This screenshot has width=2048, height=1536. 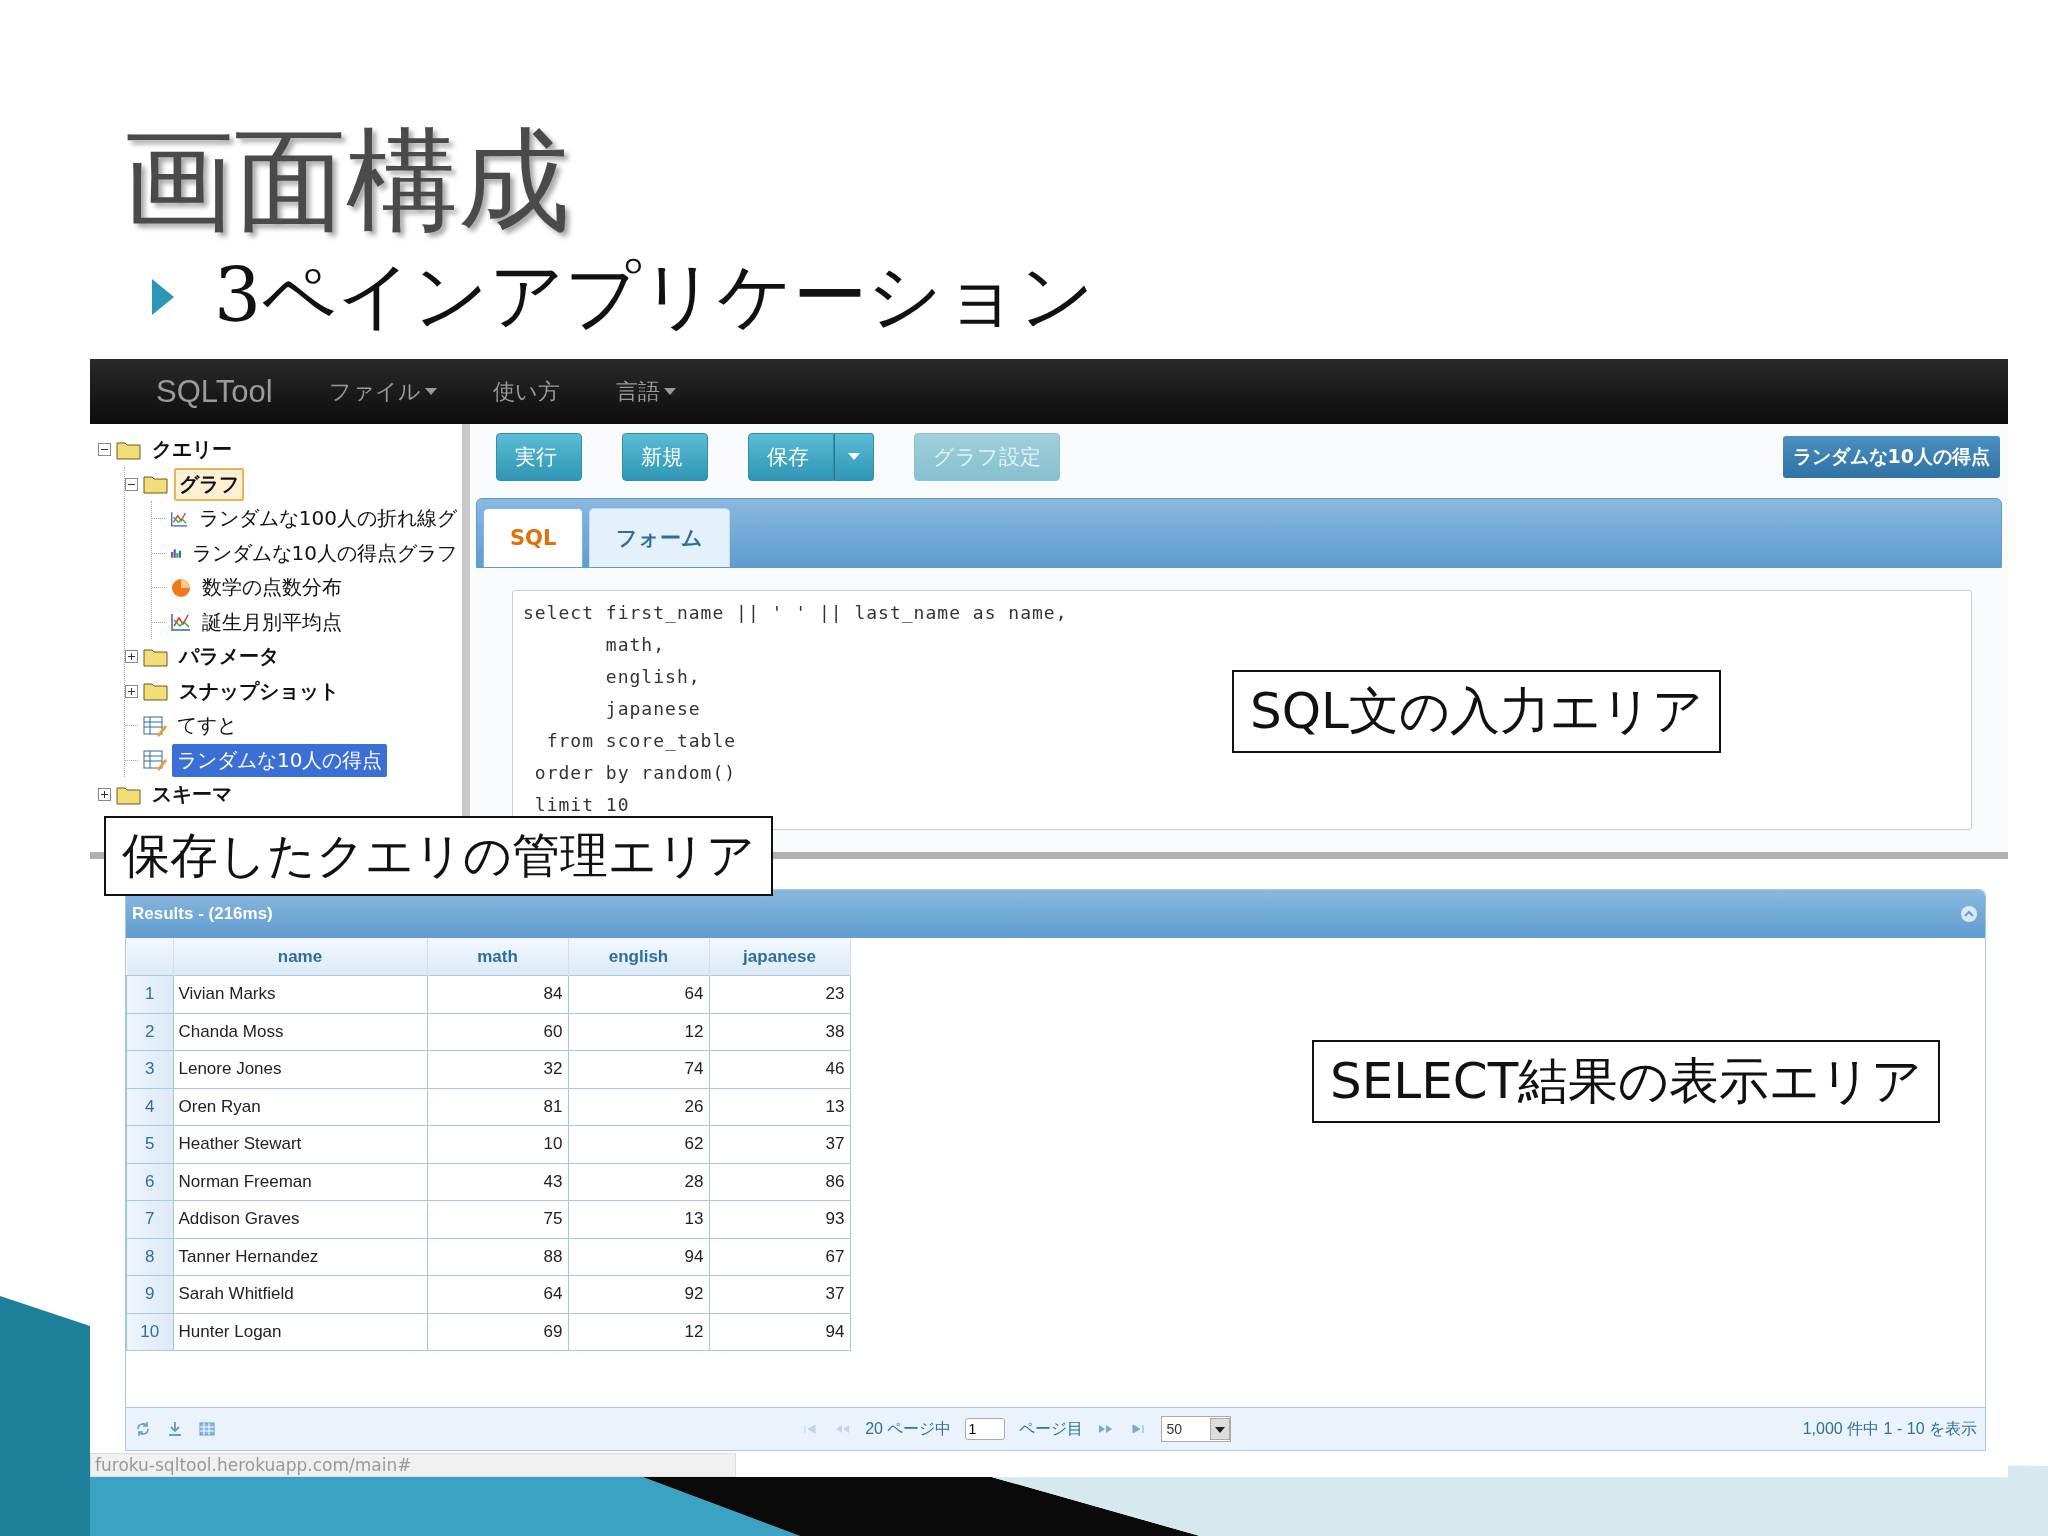 I want to click on row-number: 10, so click(x=149, y=1332).